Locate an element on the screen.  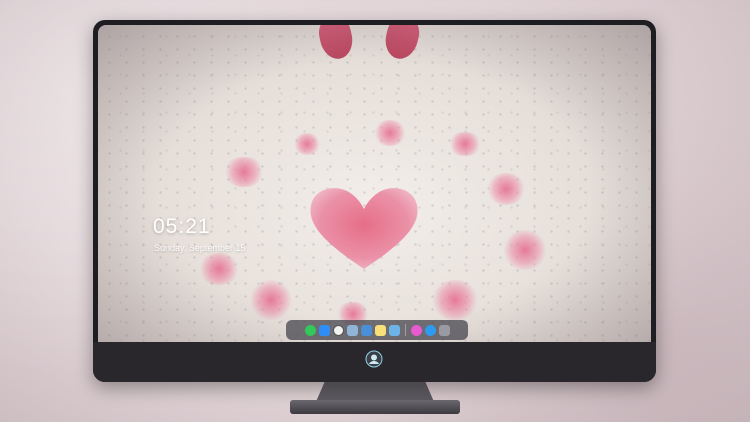
lock-clock: 05:21 is located at coordinates (182, 226).